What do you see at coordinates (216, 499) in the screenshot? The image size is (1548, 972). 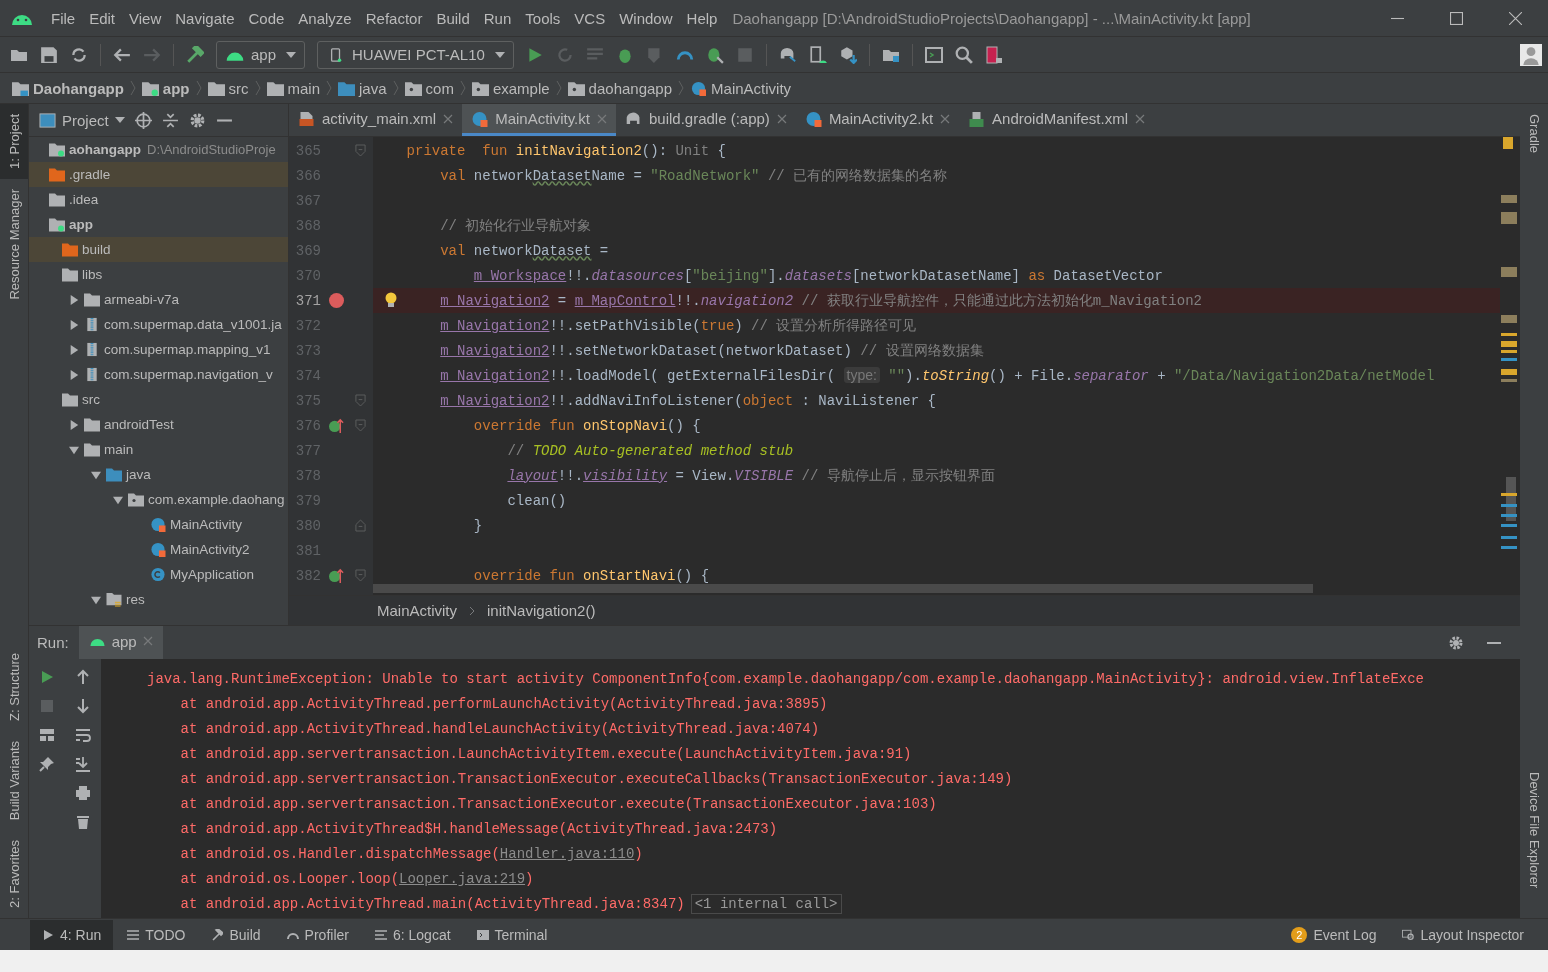 I see `tree-item: com.example.daohang` at bounding box center [216, 499].